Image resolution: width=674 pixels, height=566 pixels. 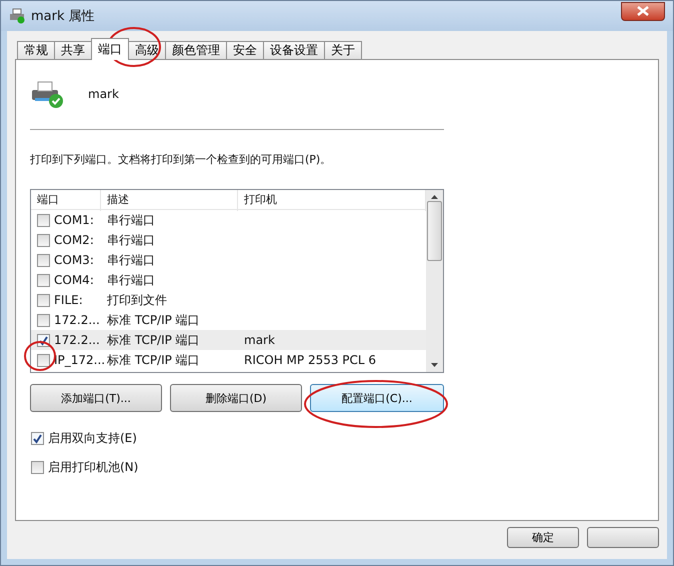 I want to click on port-name: FILE:, so click(x=68, y=300).